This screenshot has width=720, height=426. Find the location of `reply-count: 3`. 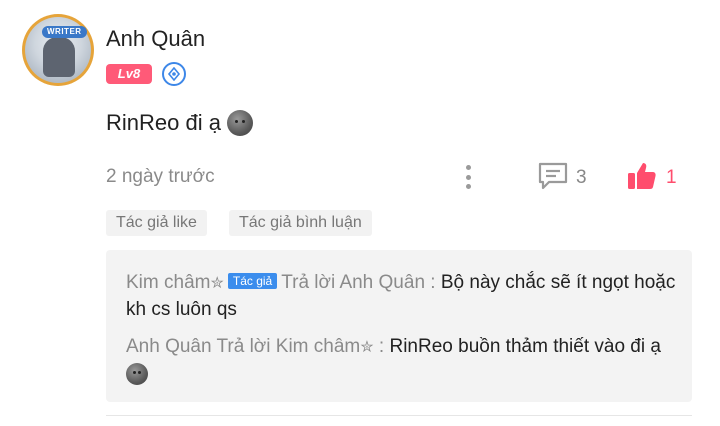

reply-count: 3 is located at coordinates (581, 177).